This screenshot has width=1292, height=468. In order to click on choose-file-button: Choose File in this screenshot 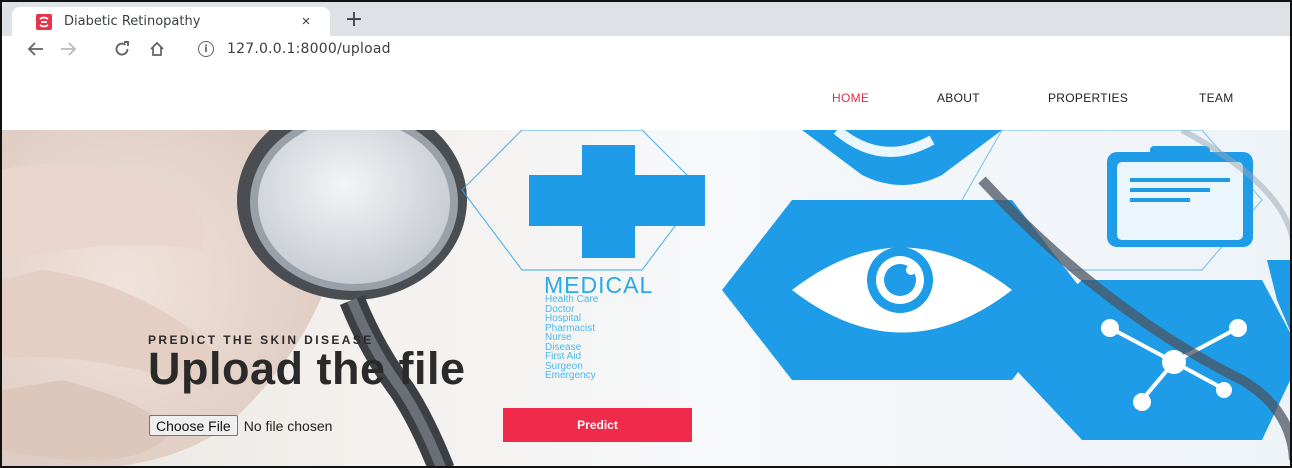, I will do `click(193, 425)`.